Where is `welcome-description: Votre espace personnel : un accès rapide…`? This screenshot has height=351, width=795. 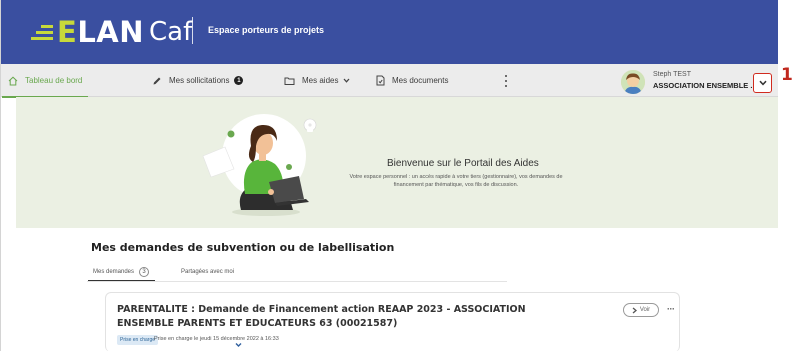
welcome-description: Votre espace personnel : un accès rapide… is located at coordinates (456, 181).